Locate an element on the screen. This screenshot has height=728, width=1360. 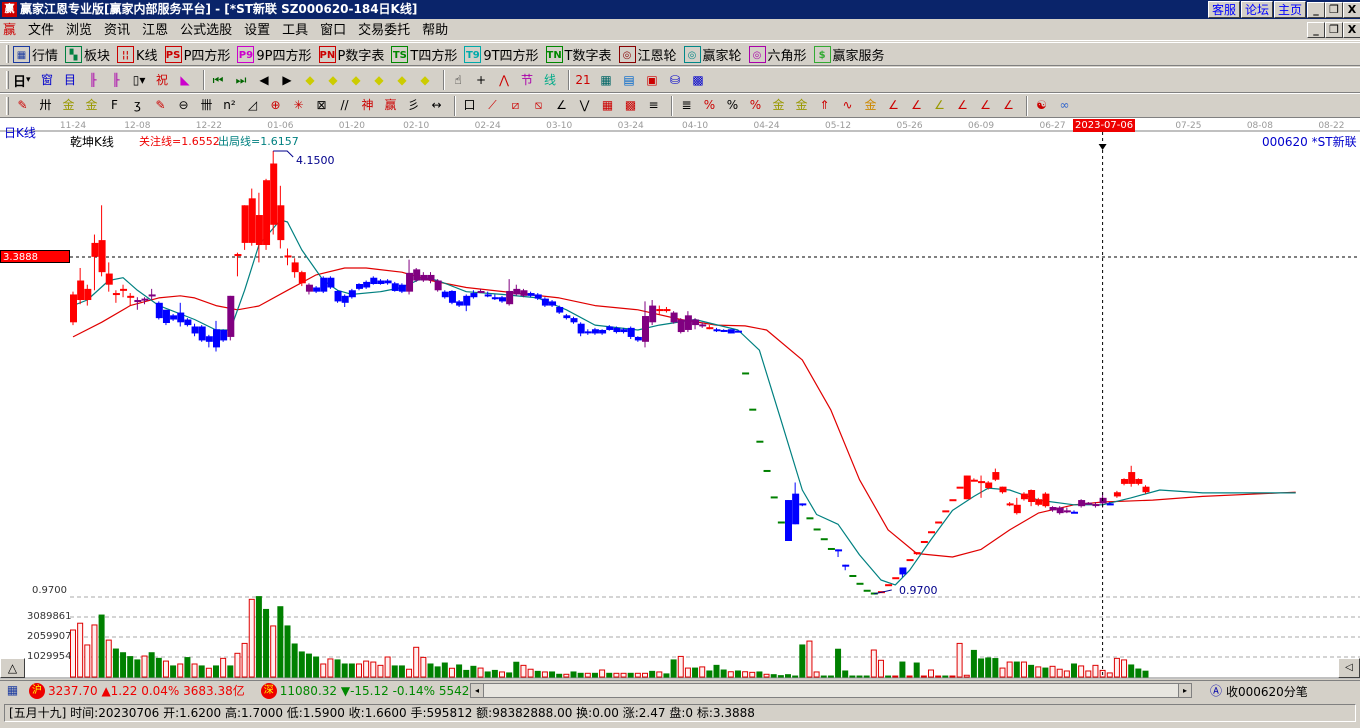
scroll-left-button: ◂ is located at coordinates (477, 690).